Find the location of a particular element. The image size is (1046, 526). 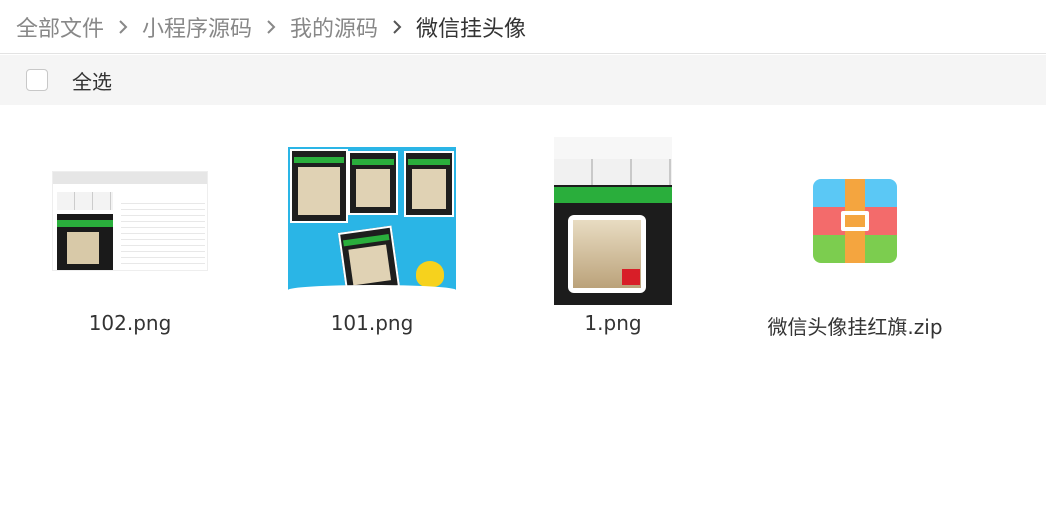

file-item: 101.png is located at coordinates (372, 230).